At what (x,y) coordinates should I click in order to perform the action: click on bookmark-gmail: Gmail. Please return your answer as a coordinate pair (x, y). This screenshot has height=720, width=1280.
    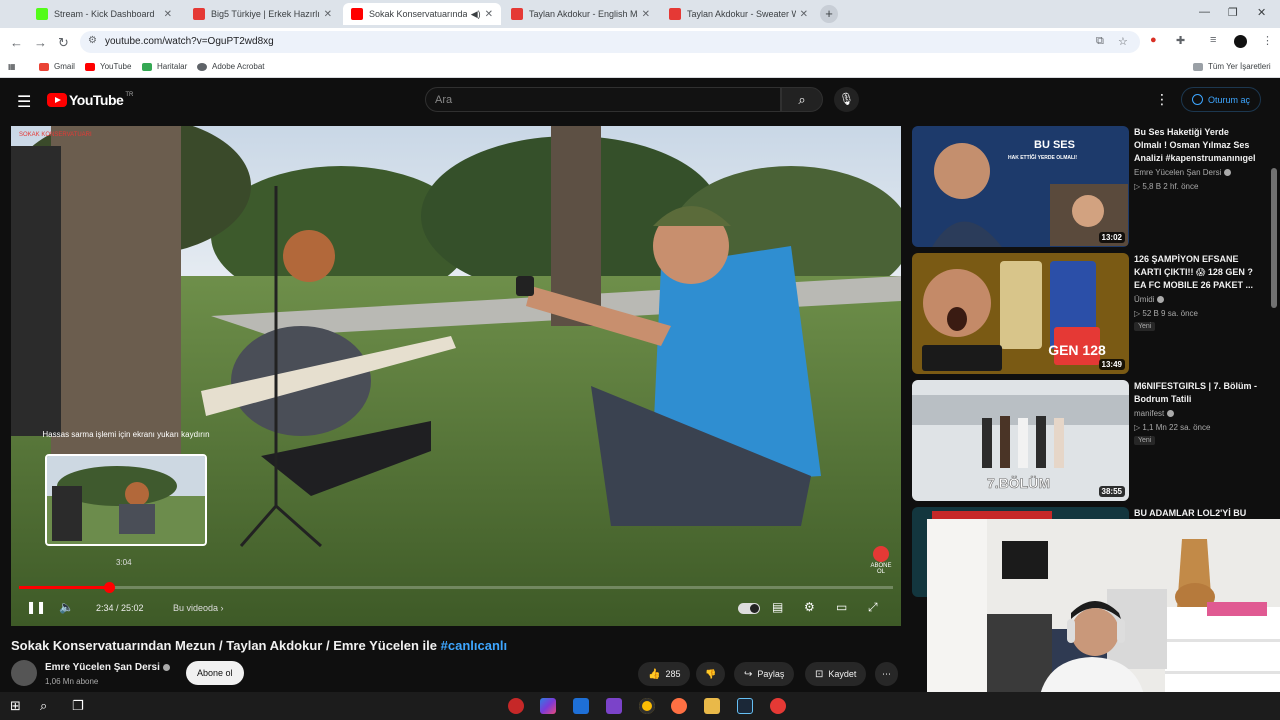
    Looking at the image, I should click on (57, 66).